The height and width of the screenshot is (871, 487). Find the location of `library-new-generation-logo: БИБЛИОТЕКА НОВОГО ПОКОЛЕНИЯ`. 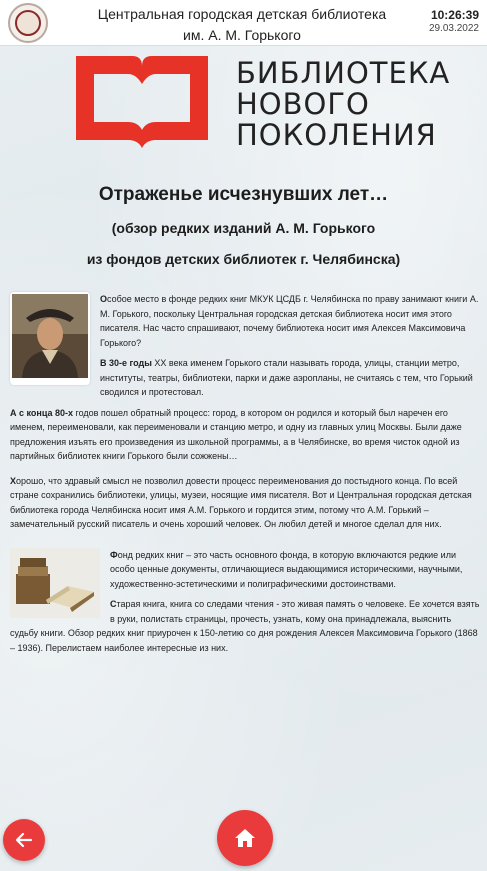

library-new-generation-logo: БИБЛИОТЕКА НОВОГО ПОКОЛЕНИЯ is located at coordinates (260, 101).